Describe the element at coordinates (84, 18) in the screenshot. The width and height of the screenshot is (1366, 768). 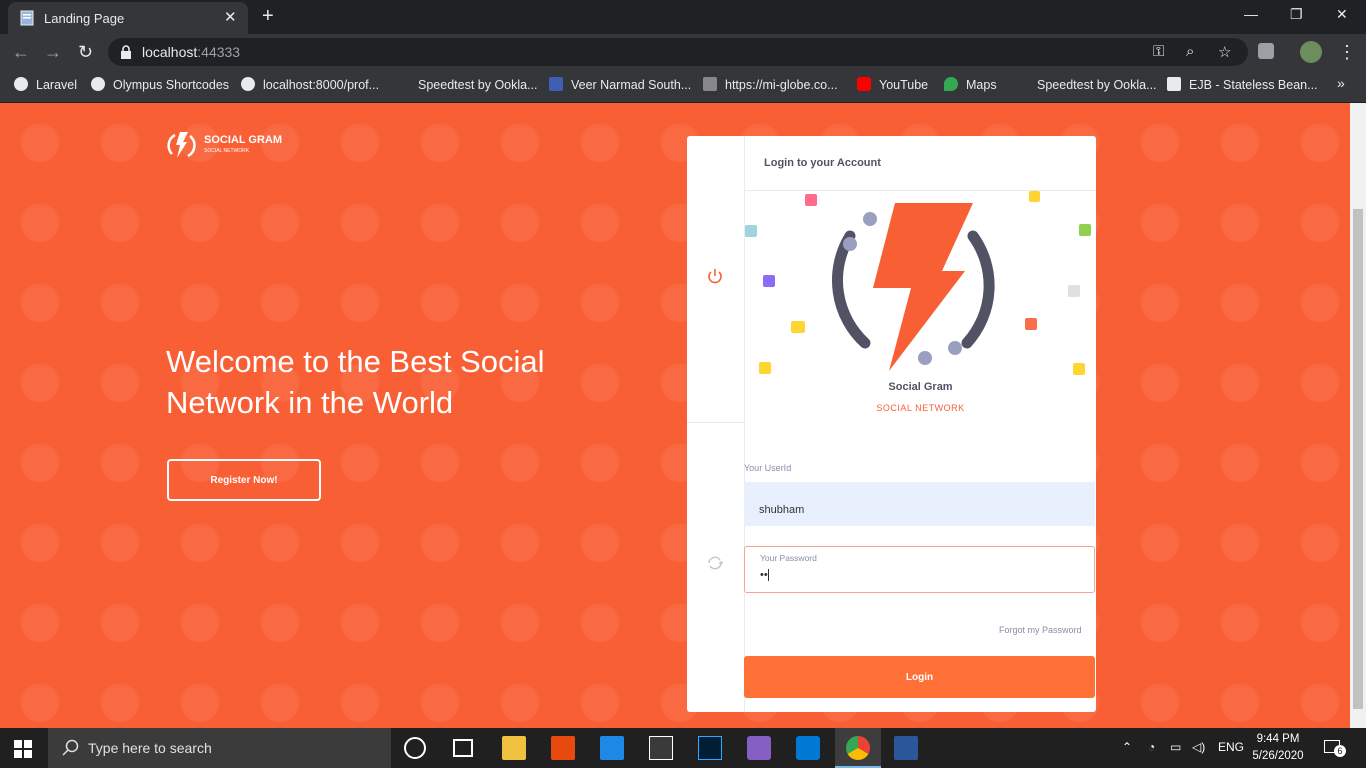
I see `tab-title: Landing Page` at that location.